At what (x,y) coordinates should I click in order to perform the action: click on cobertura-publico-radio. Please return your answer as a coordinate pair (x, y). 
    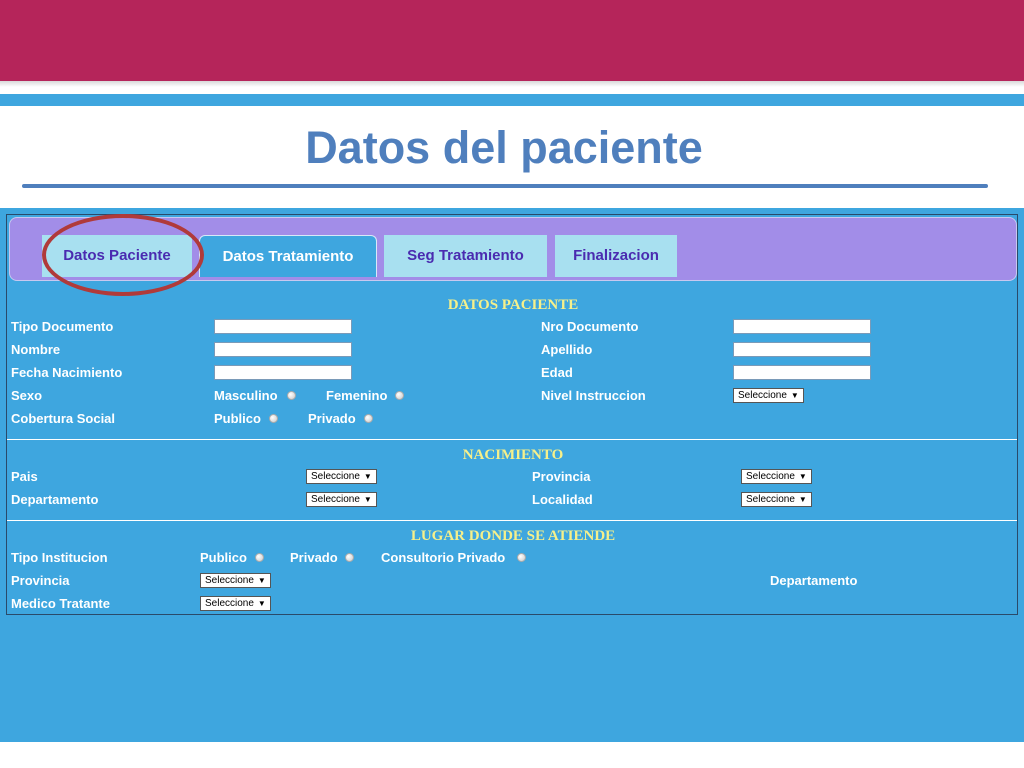
    Looking at the image, I should click on (273, 418).